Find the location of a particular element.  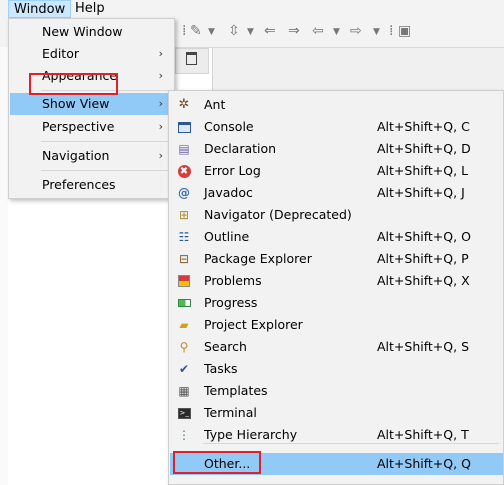

left-panel is located at coordinates (4, 266).